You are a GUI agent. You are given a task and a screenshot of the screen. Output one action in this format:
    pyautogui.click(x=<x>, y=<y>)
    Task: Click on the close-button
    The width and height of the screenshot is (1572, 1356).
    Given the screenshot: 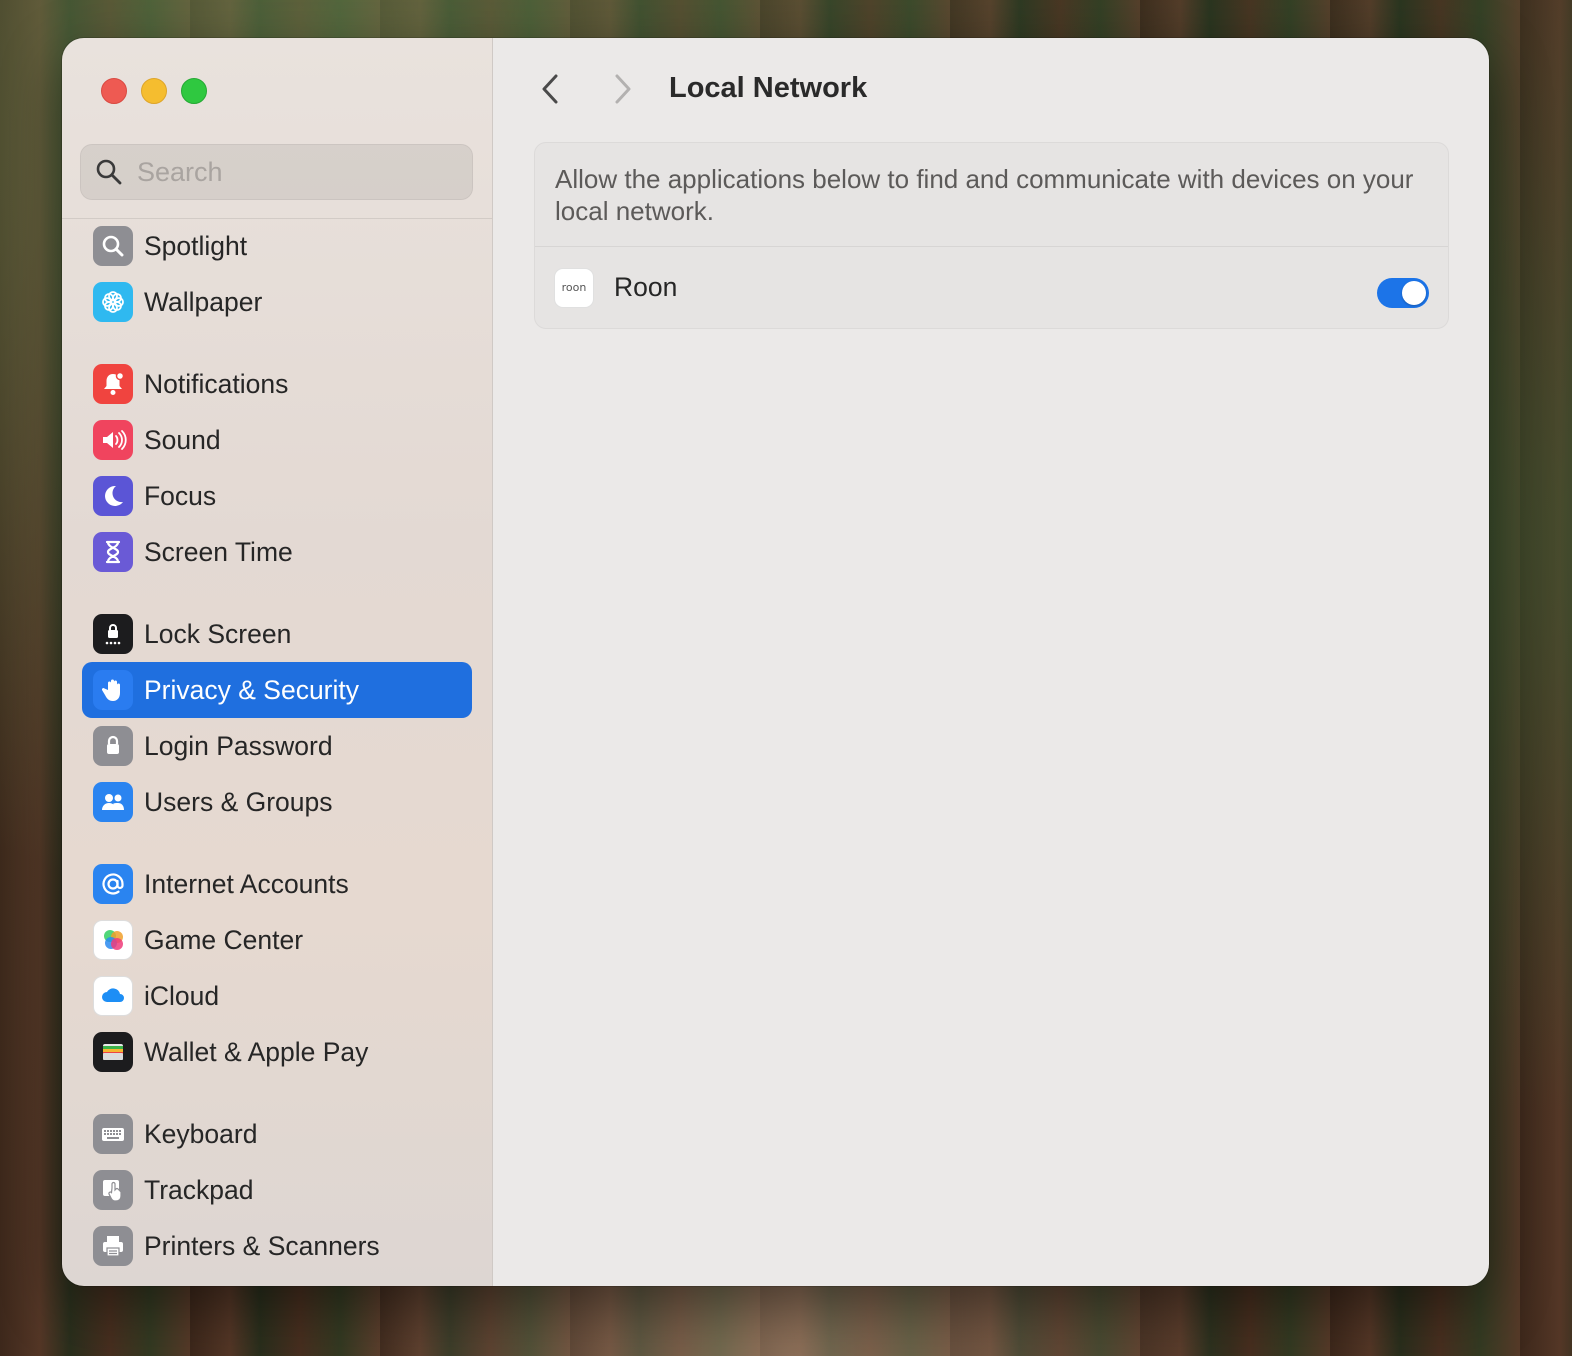 What is the action you would take?
    pyautogui.click(x=114, y=91)
    